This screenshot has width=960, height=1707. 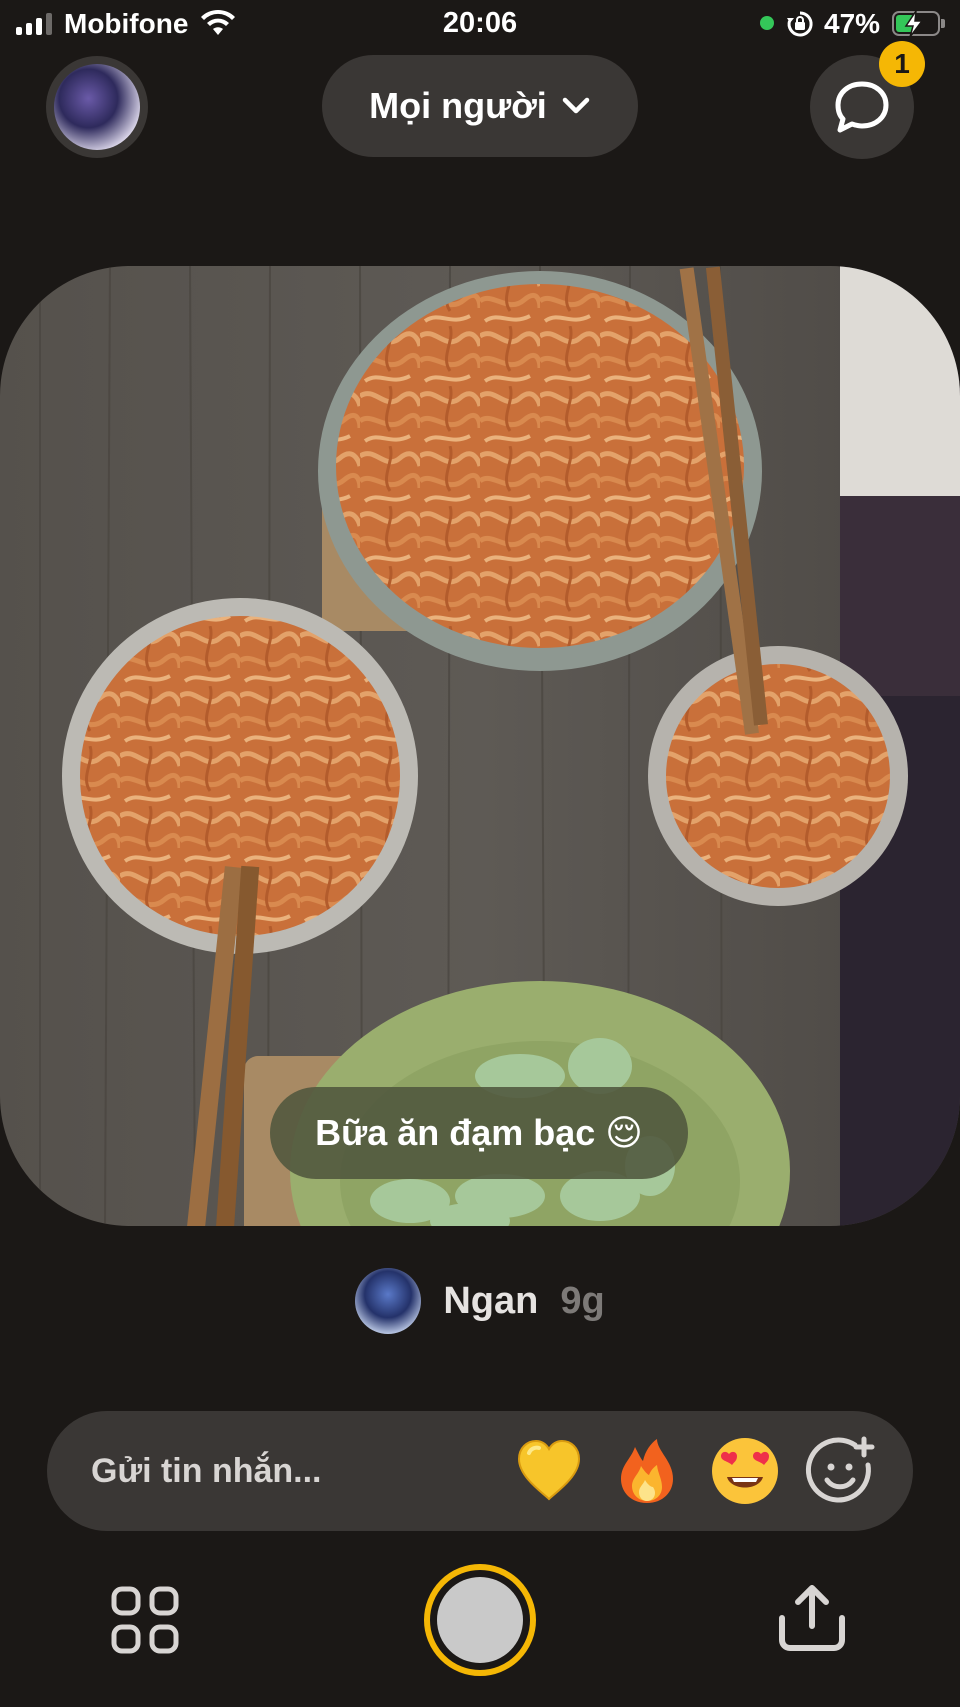 What do you see at coordinates (647, 1471) in the screenshot?
I see `fire-reaction` at bounding box center [647, 1471].